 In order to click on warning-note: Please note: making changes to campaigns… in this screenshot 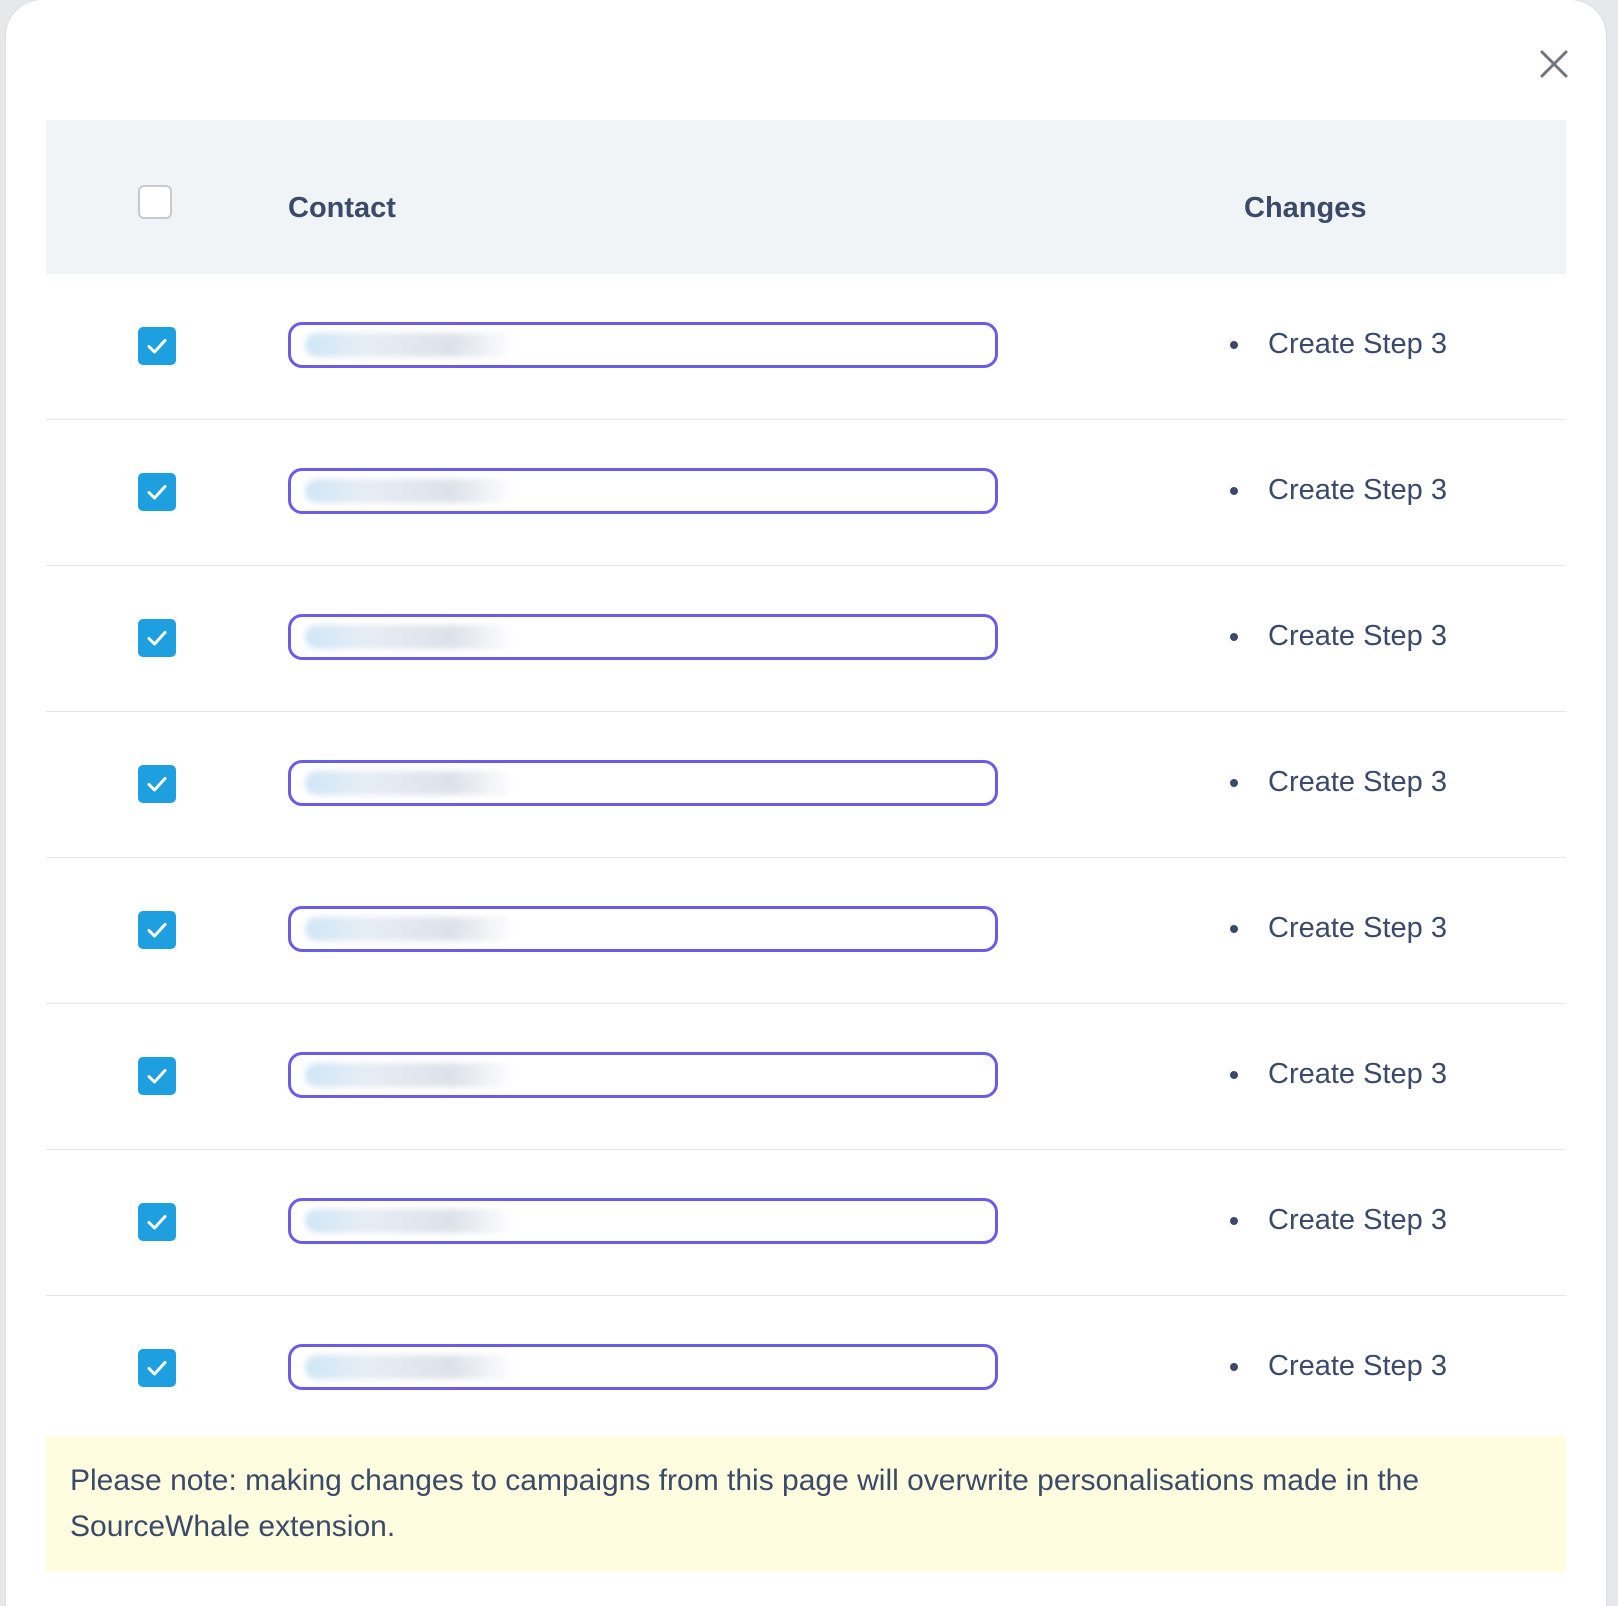, I will do `click(806, 1504)`.